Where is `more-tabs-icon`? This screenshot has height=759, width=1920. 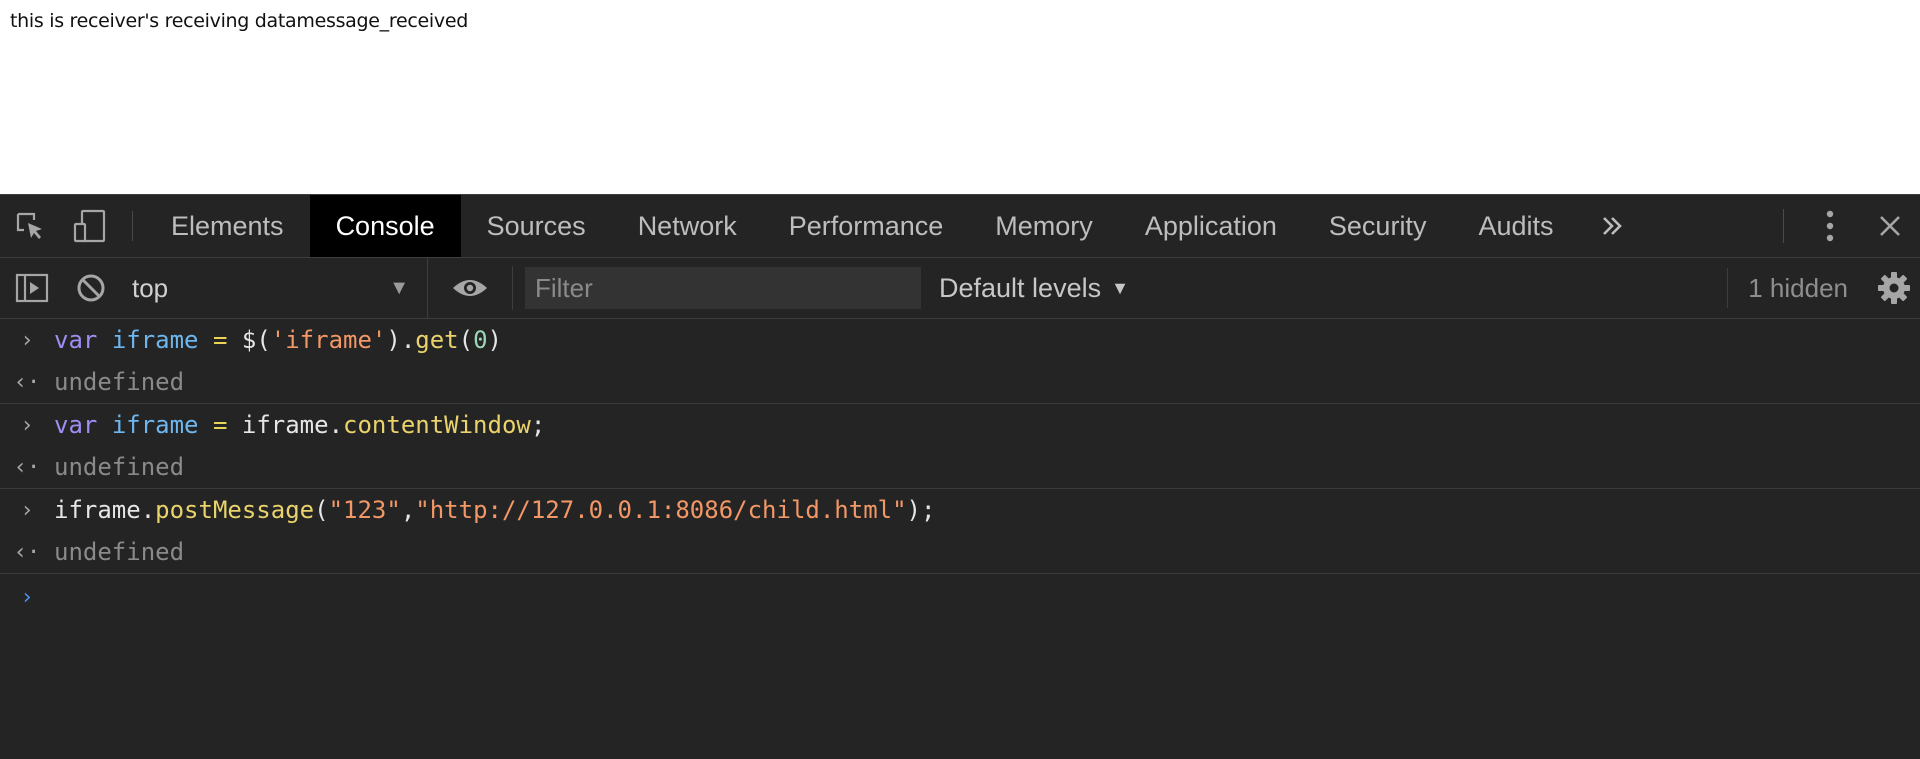 more-tabs-icon is located at coordinates (1612, 226).